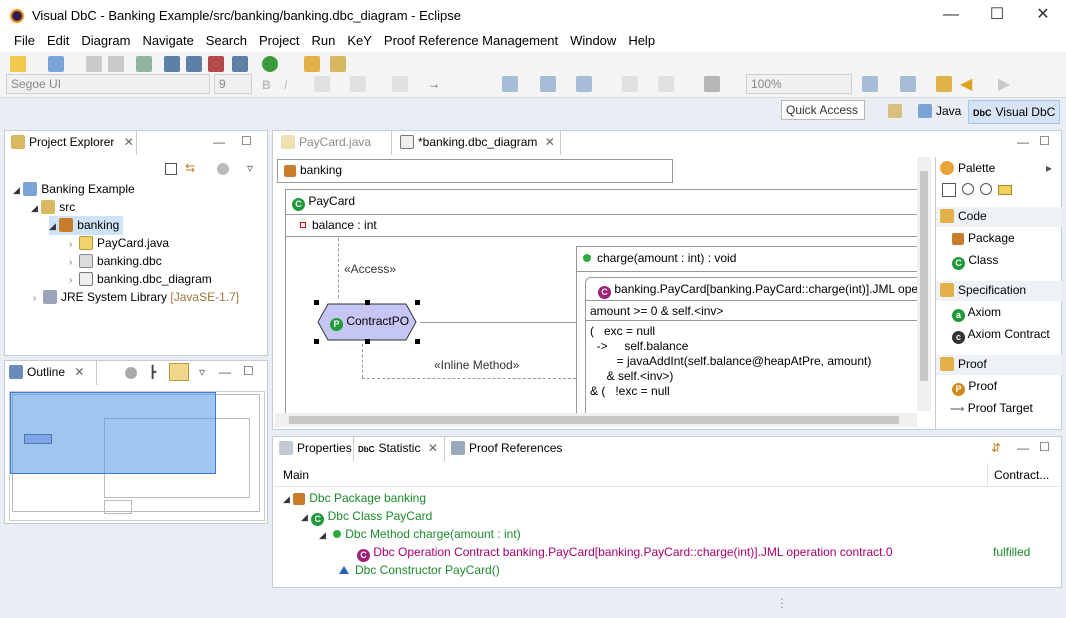  I want to click on line-color-icon, so click(400, 84).